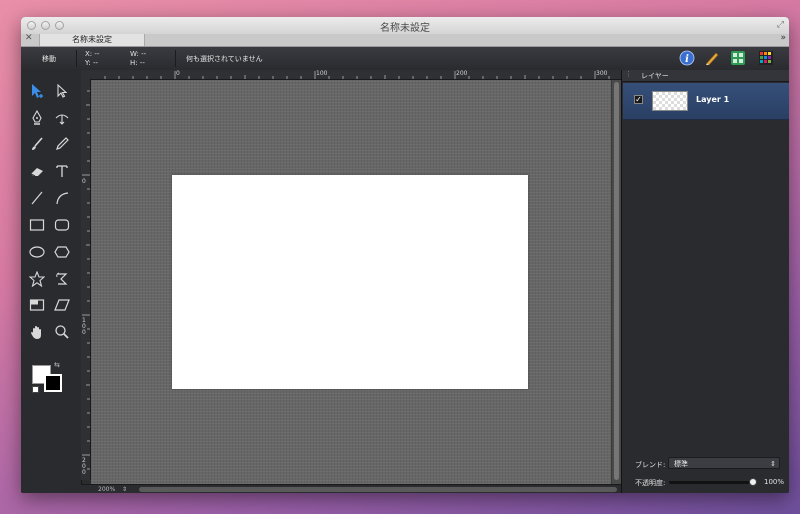  What do you see at coordinates (724, 463) in the screenshot?
I see `blend-mode-select: 標準 ⇕` at bounding box center [724, 463].